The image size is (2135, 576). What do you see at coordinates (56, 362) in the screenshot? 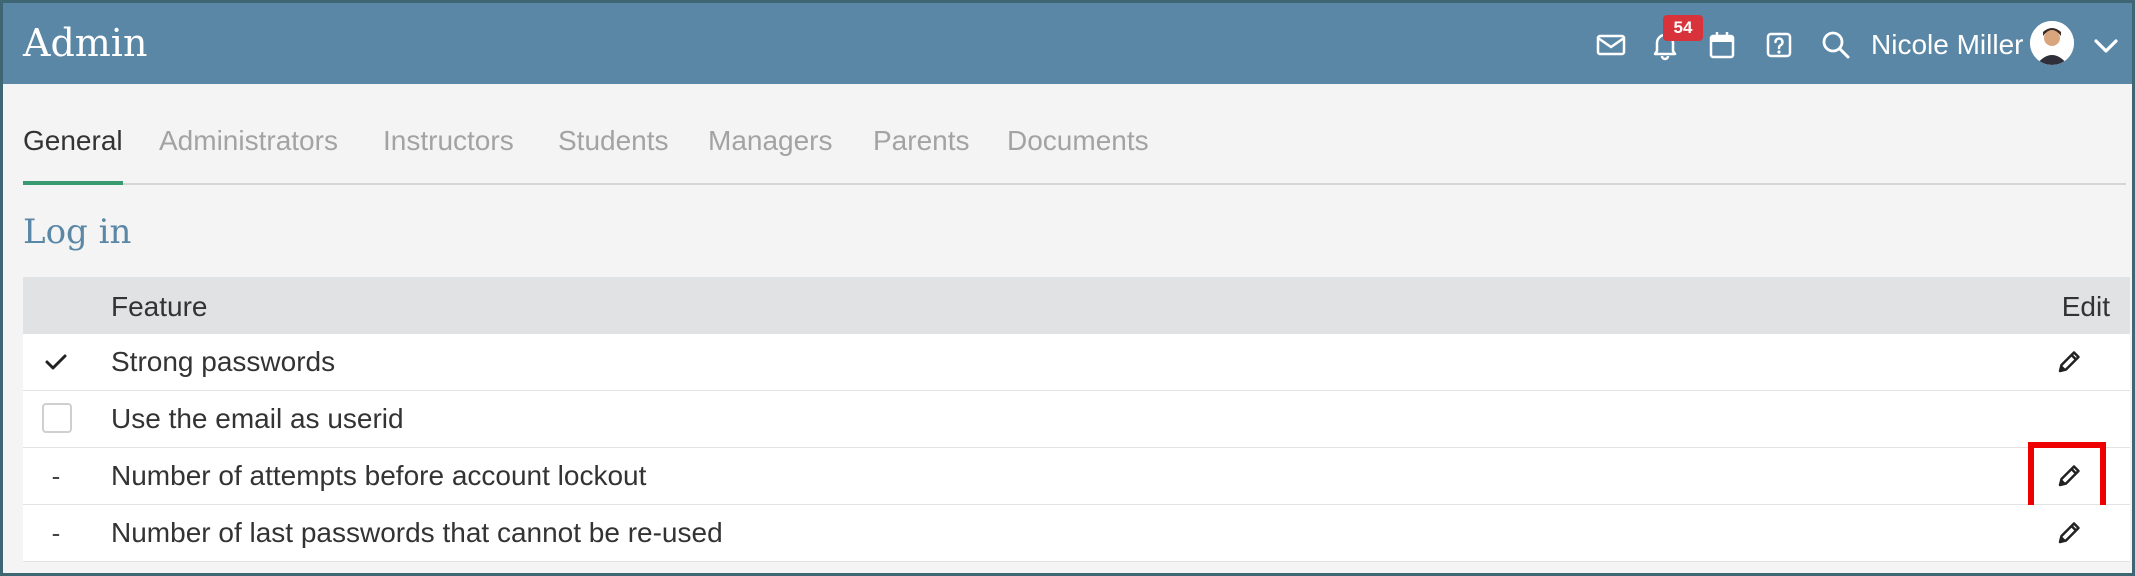
I see `checkmark-icon` at bounding box center [56, 362].